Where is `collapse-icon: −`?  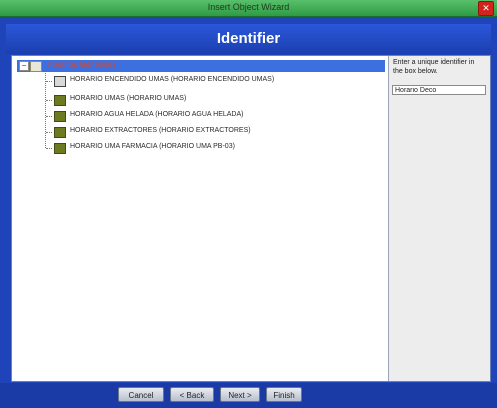
collapse-icon: − is located at coordinates (24, 66).